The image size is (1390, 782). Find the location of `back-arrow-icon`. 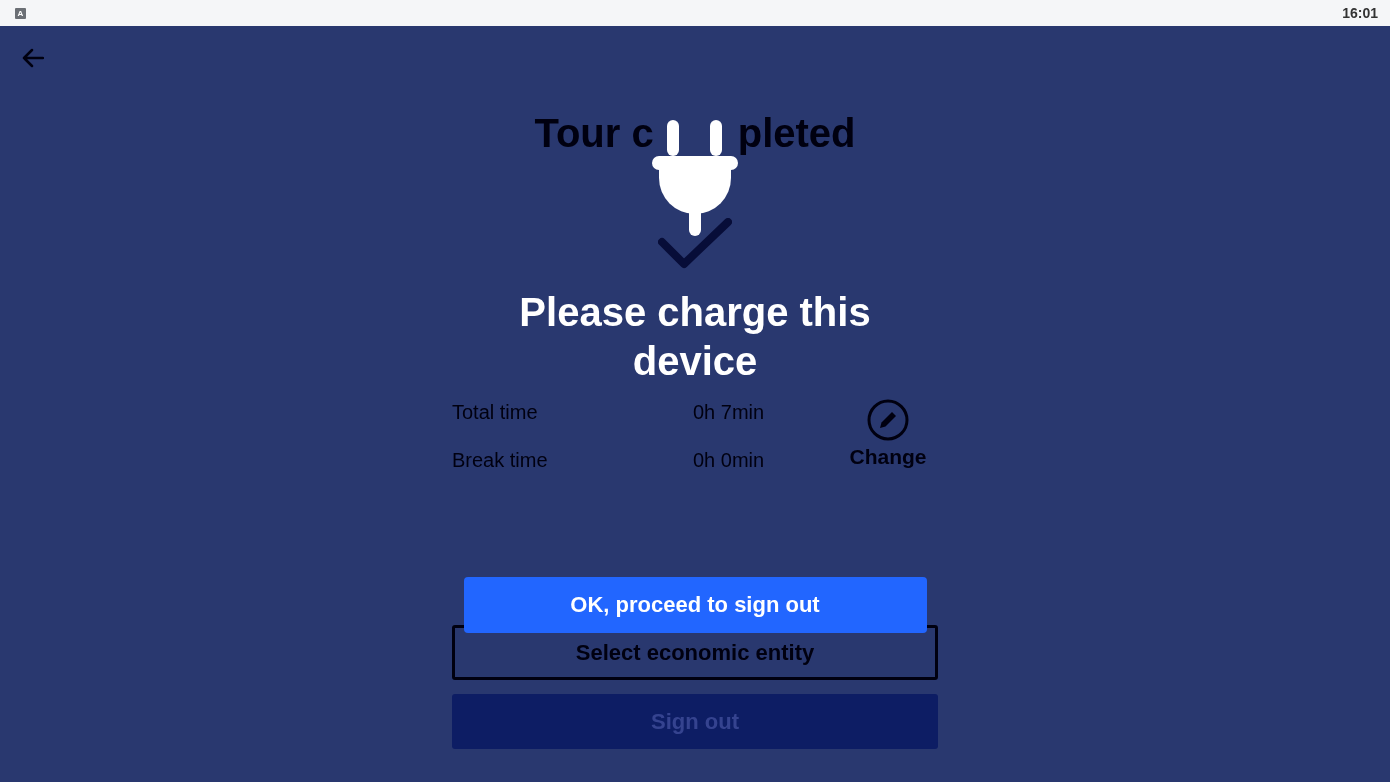

back-arrow-icon is located at coordinates (33, 58).